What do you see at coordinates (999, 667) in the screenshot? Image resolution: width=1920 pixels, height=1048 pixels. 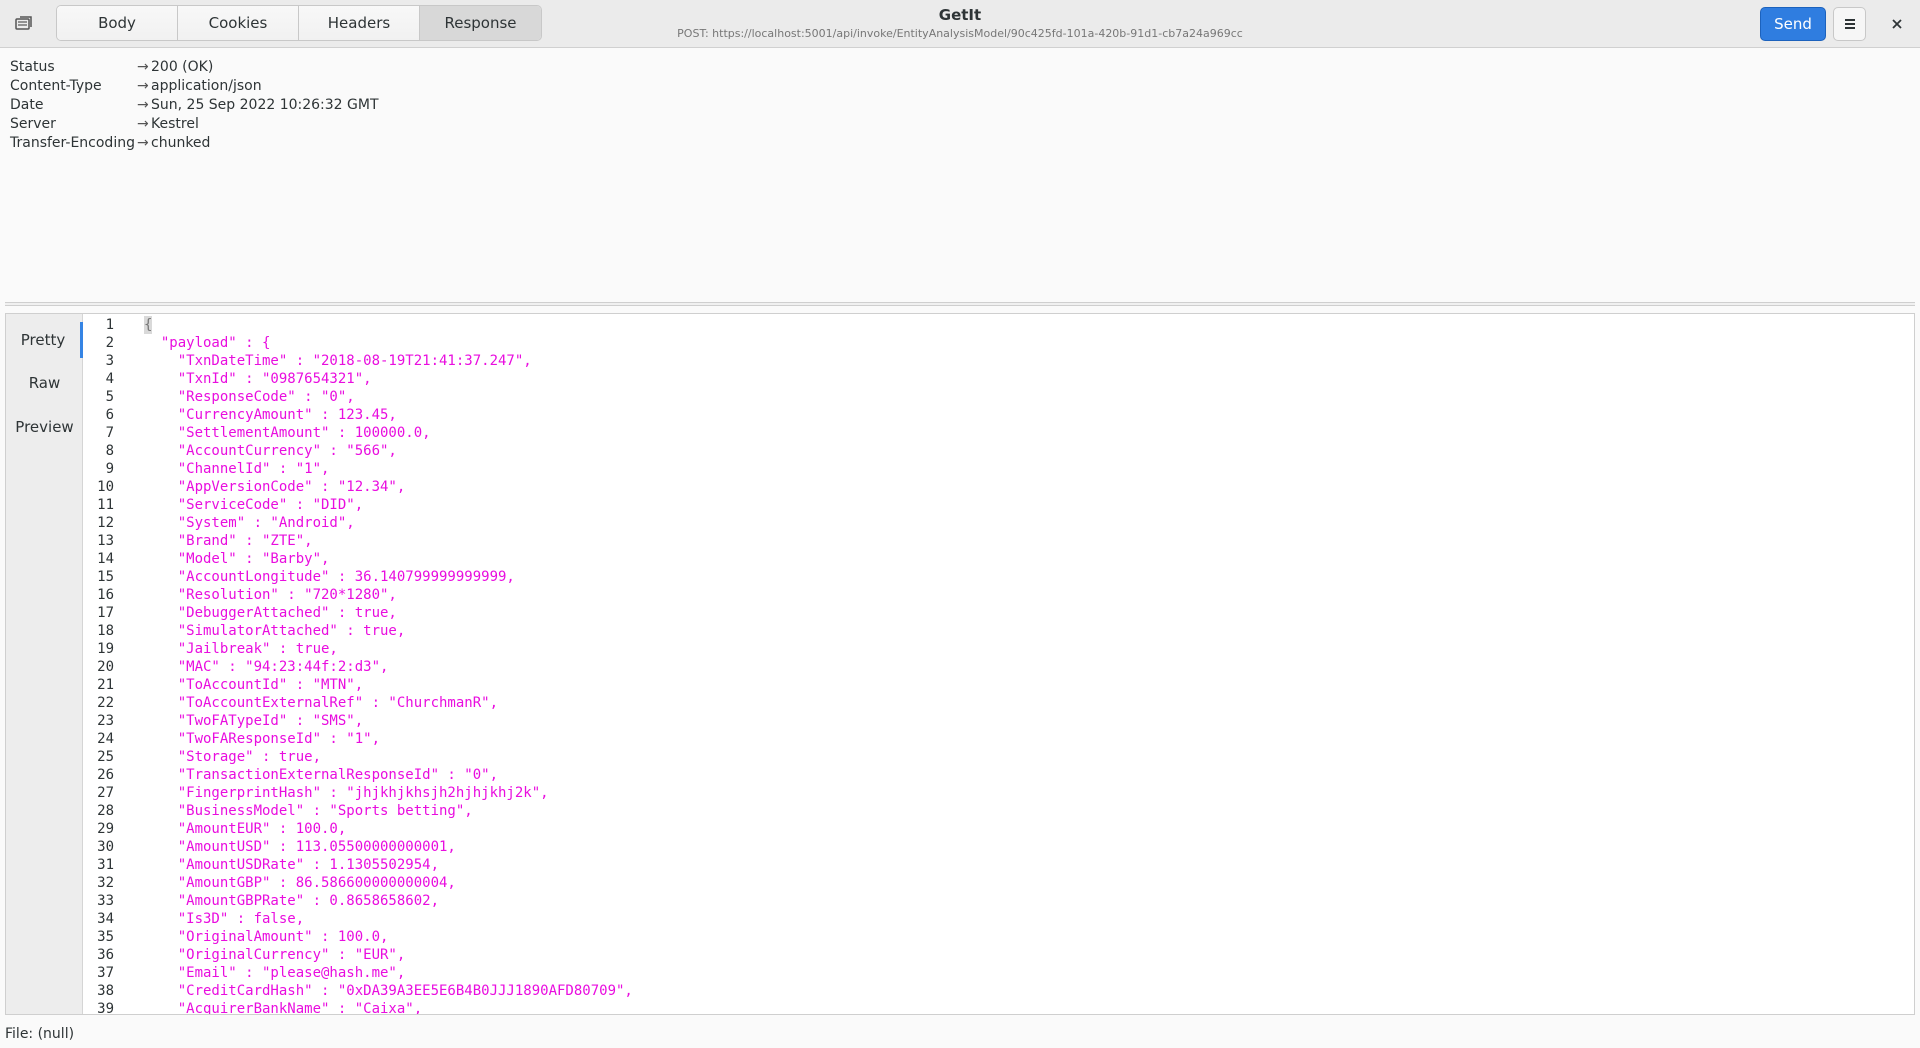 I see `code-line: 20 "MAC" : "94:23:44f:2:d3",` at bounding box center [999, 667].